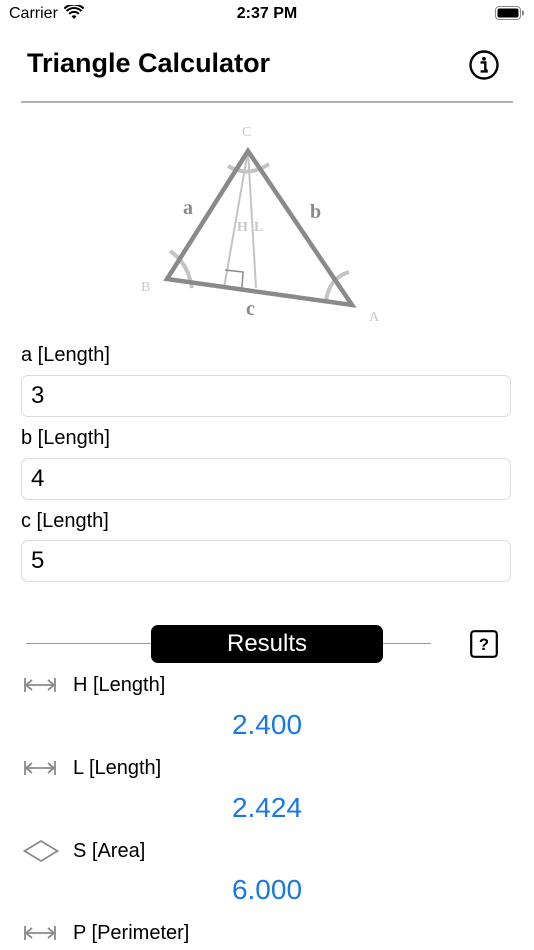 This screenshot has height=950, width=534. I want to click on side-c-field-label: c [Length], so click(65, 521).